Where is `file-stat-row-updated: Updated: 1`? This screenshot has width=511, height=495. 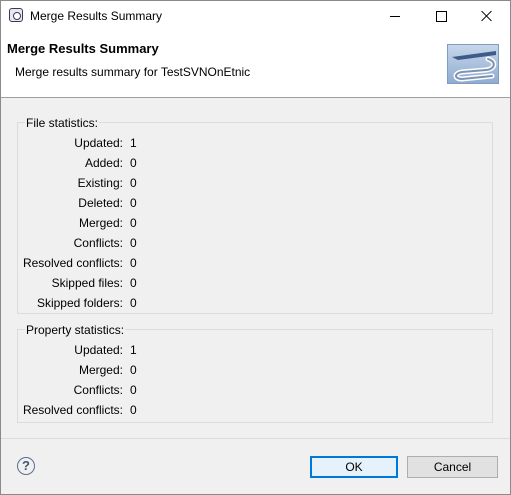
file-stat-row-updated: Updated: 1 is located at coordinates (255, 144).